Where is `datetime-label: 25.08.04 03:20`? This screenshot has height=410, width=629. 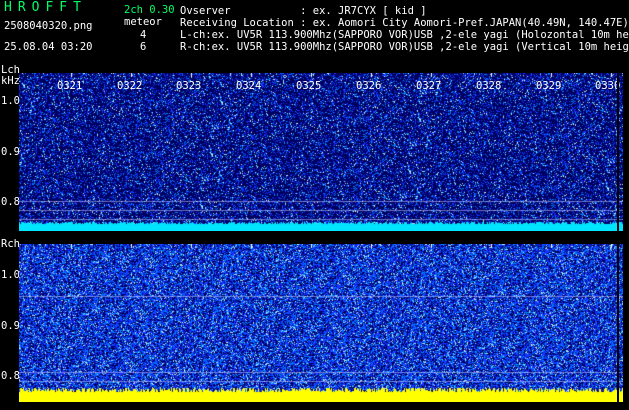
datetime-label: 25.08.04 03:20 is located at coordinates (48, 47).